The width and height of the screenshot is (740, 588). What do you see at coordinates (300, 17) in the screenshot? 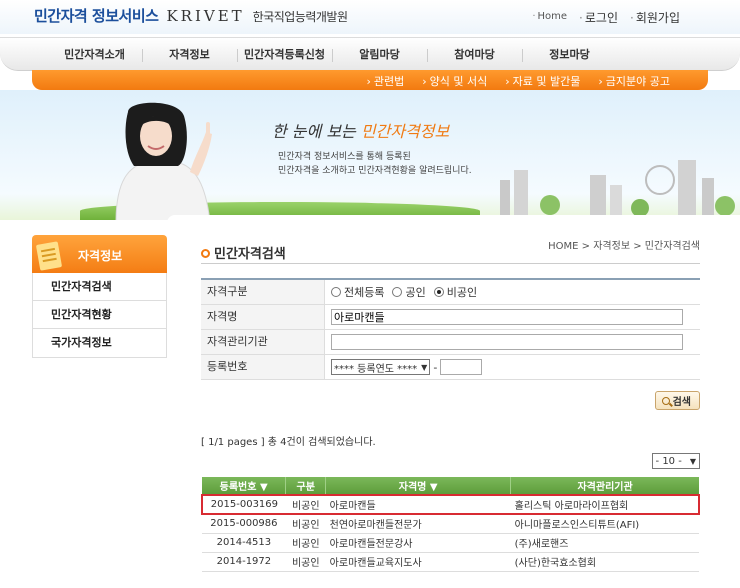
I see `org-logo-text: 한국직업능력개발원` at bounding box center [300, 17].